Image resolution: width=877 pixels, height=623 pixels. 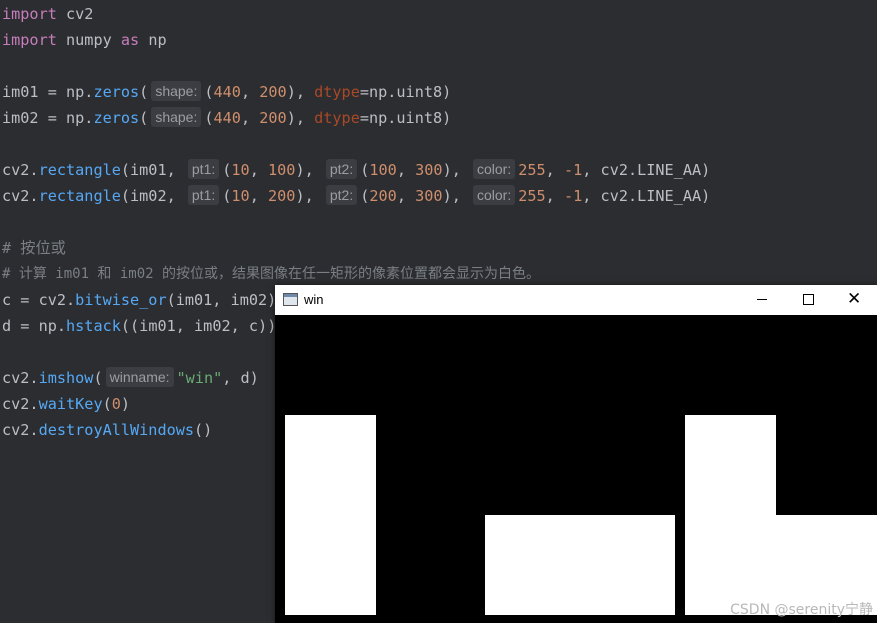 What do you see at coordinates (34, 326) in the screenshot?
I see `code-text: d = np.` at bounding box center [34, 326].